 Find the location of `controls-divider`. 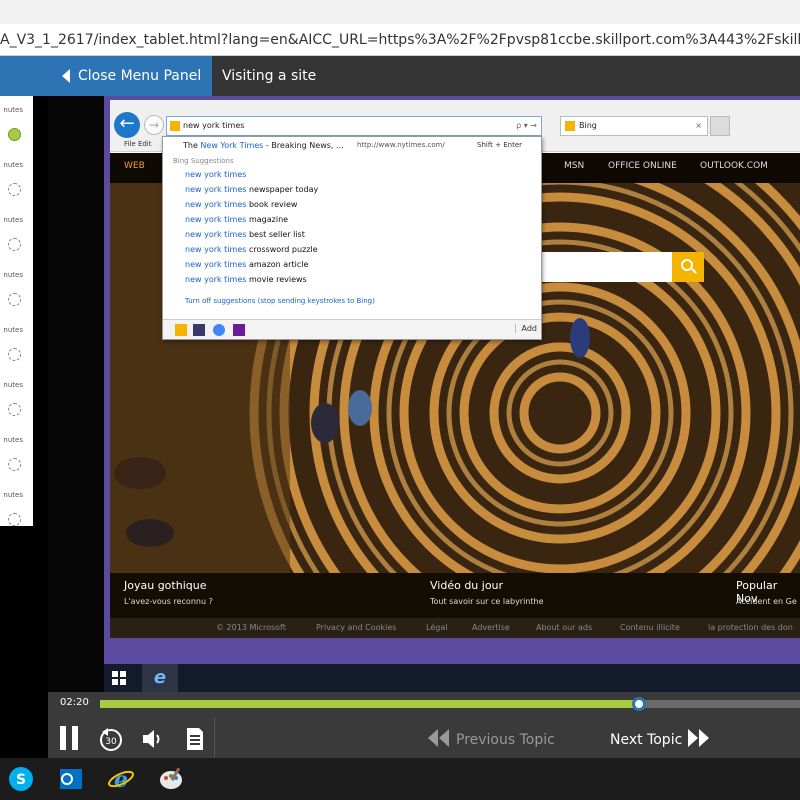

controls-divider is located at coordinates (214, 738).